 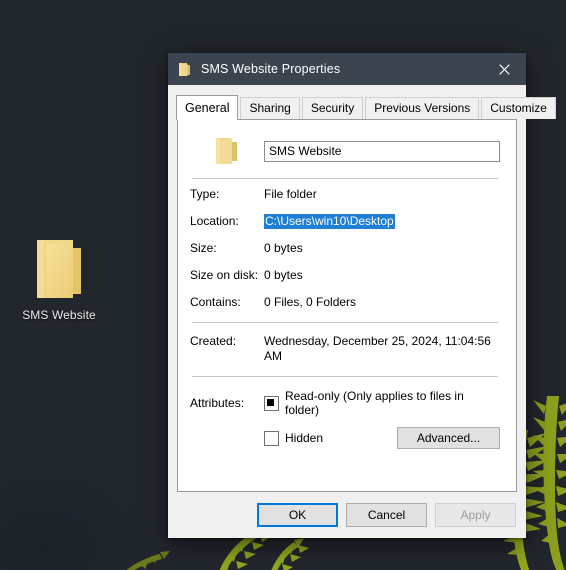 I want to click on property-row-size: Size: 0 bytes, so click(x=345, y=248).